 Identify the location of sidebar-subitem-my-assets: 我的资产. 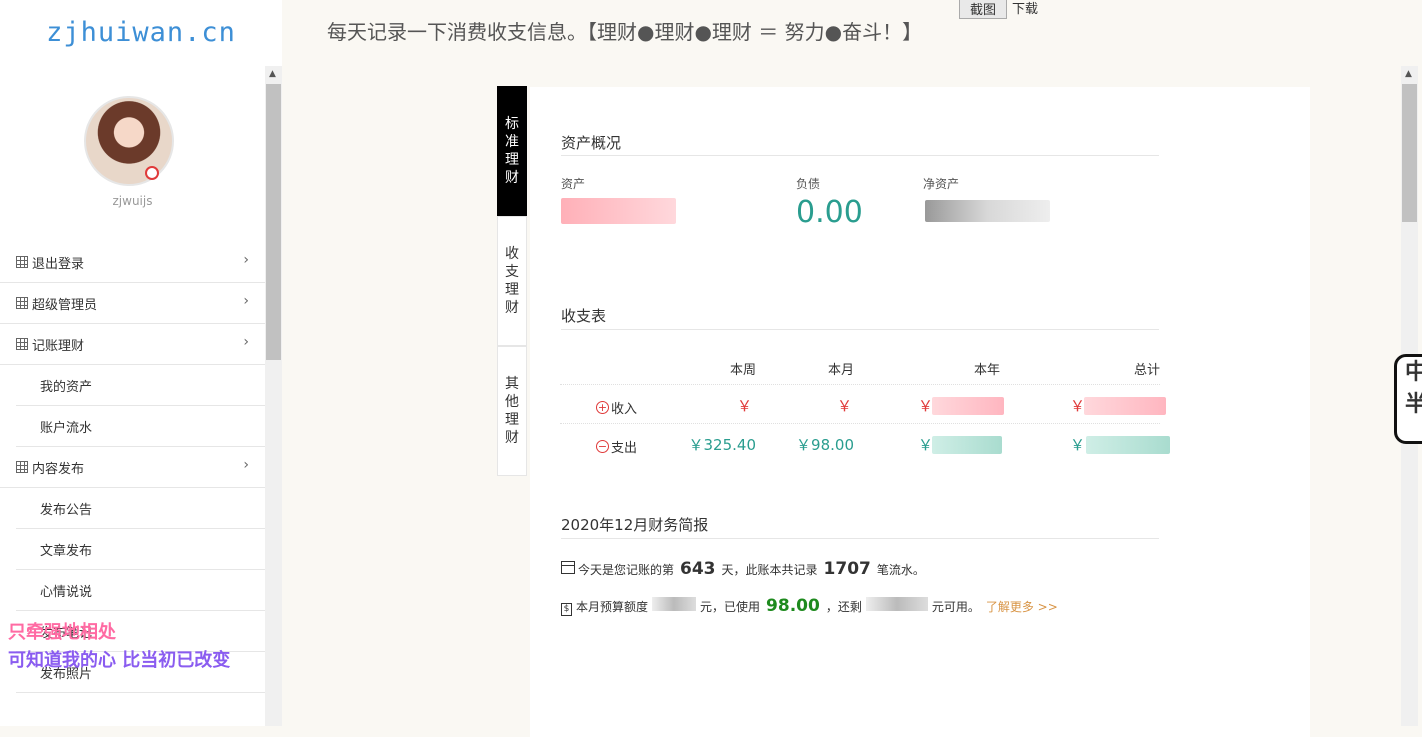
(140, 385).